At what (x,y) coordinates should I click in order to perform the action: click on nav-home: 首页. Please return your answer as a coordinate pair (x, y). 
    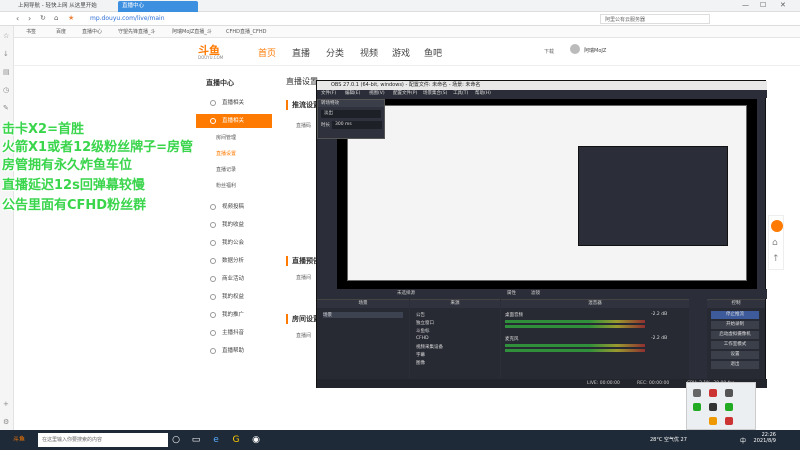
    Looking at the image, I should click on (267, 52).